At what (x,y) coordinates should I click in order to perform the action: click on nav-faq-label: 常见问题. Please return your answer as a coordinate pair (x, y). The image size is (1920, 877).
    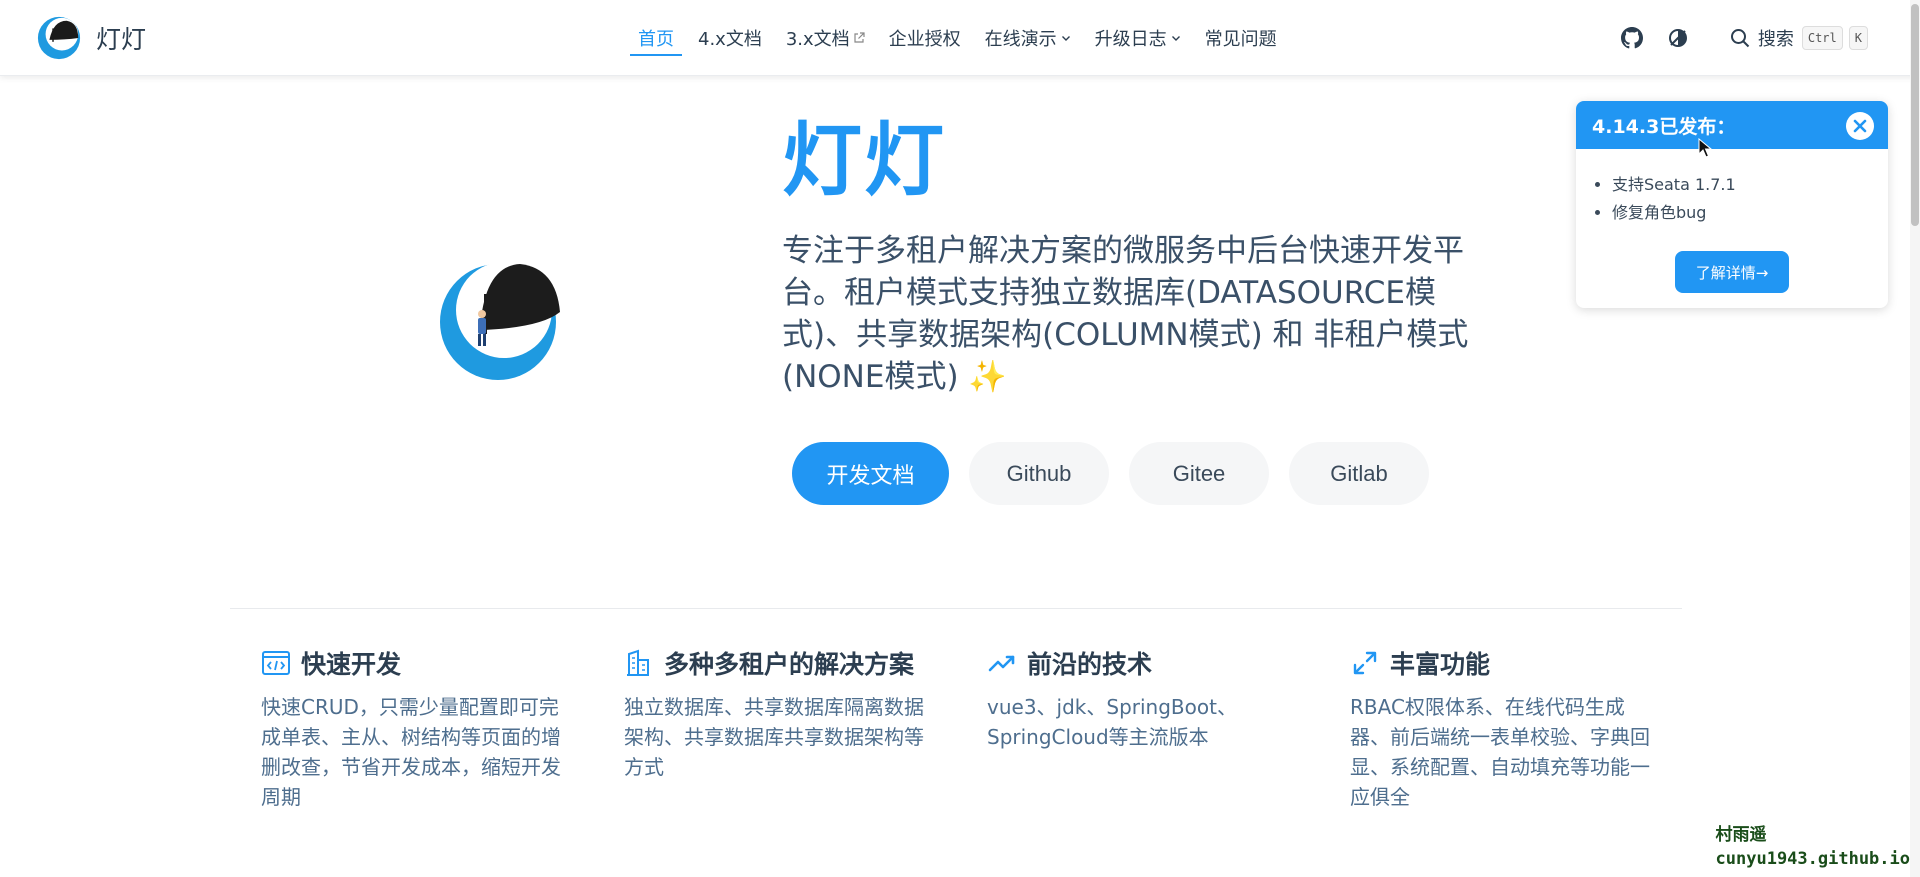
    Looking at the image, I should click on (1240, 39).